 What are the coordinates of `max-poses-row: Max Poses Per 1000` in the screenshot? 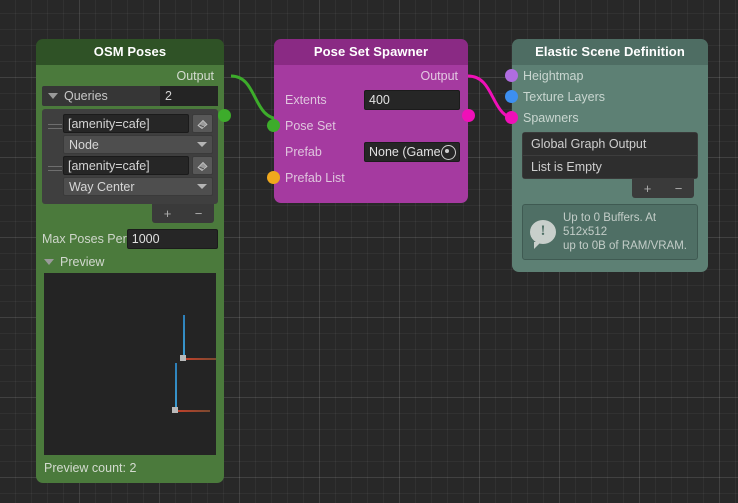 It's located at (130, 239).